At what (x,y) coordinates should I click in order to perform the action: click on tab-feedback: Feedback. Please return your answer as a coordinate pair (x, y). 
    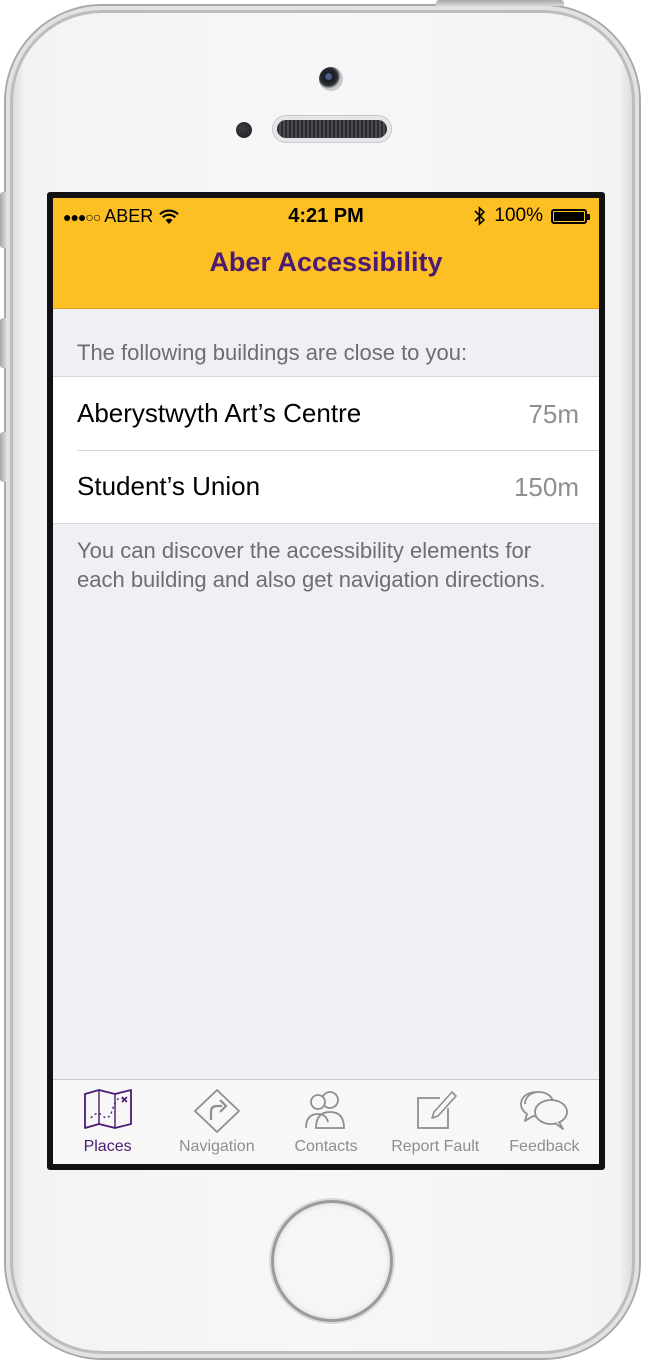
    Looking at the image, I should click on (544, 1122).